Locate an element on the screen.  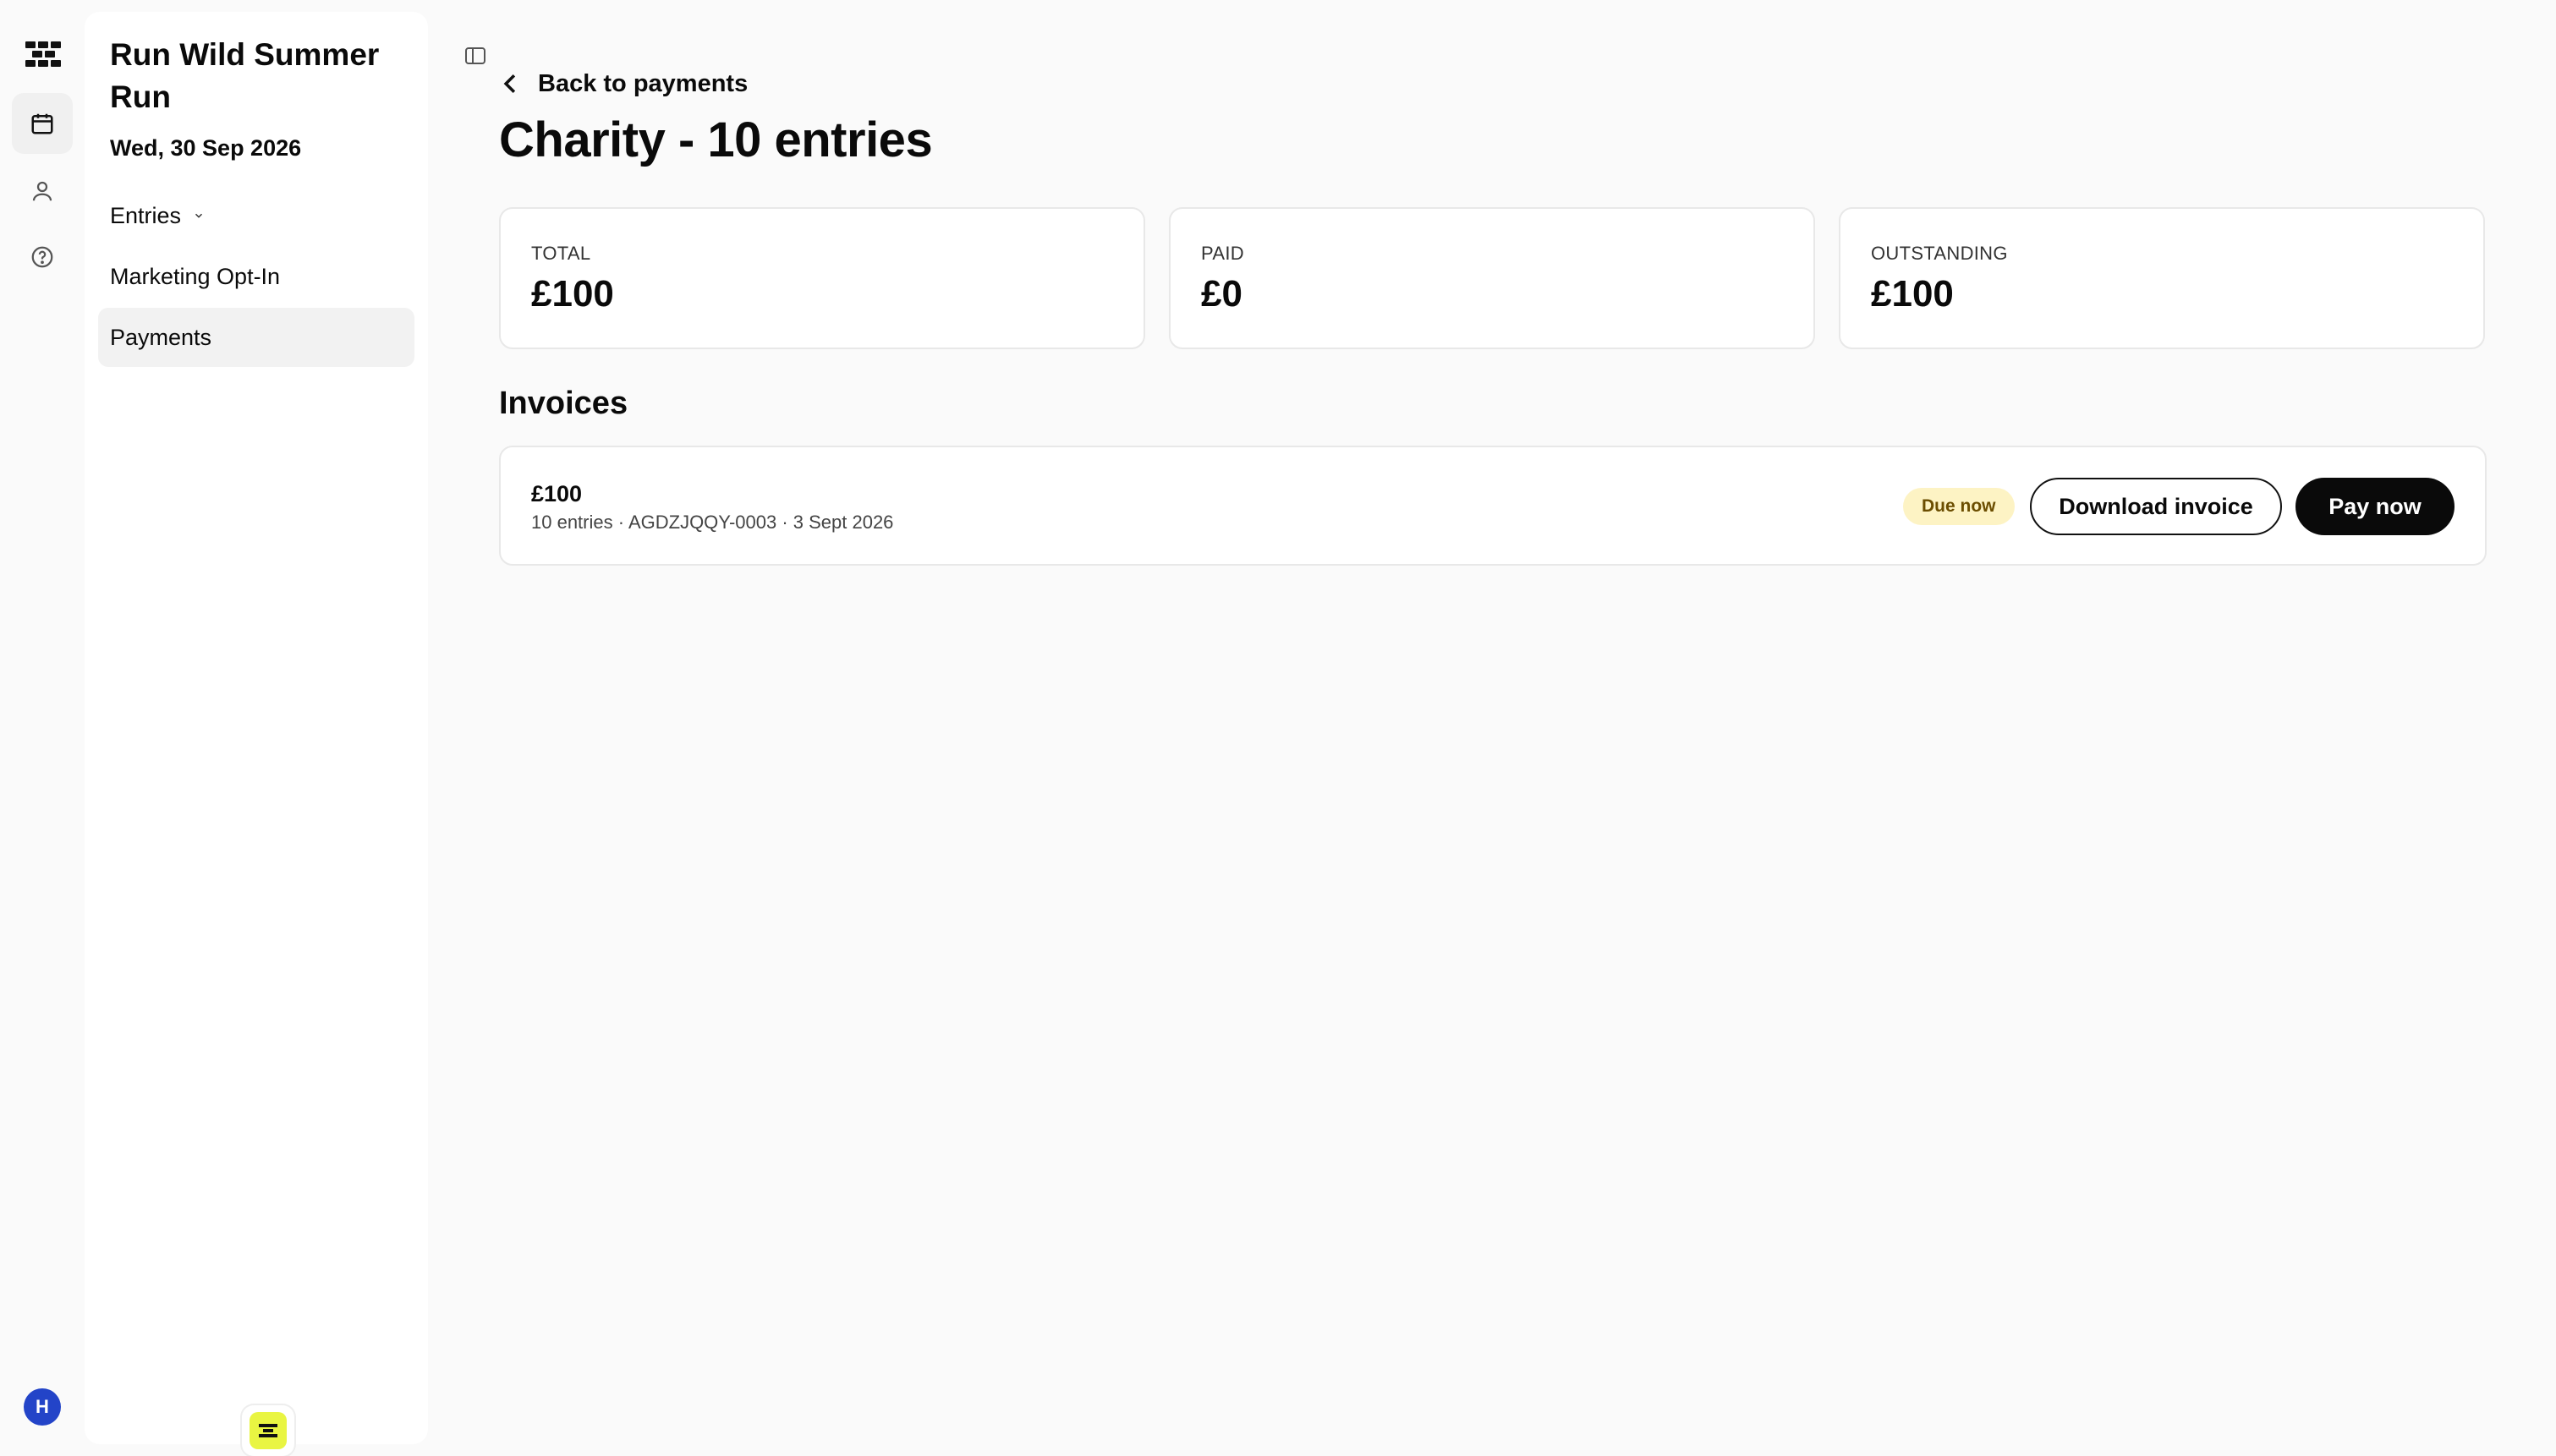
sidebar-item-marketing-opt-in: Marketing Opt-In is located at coordinates (256, 277).